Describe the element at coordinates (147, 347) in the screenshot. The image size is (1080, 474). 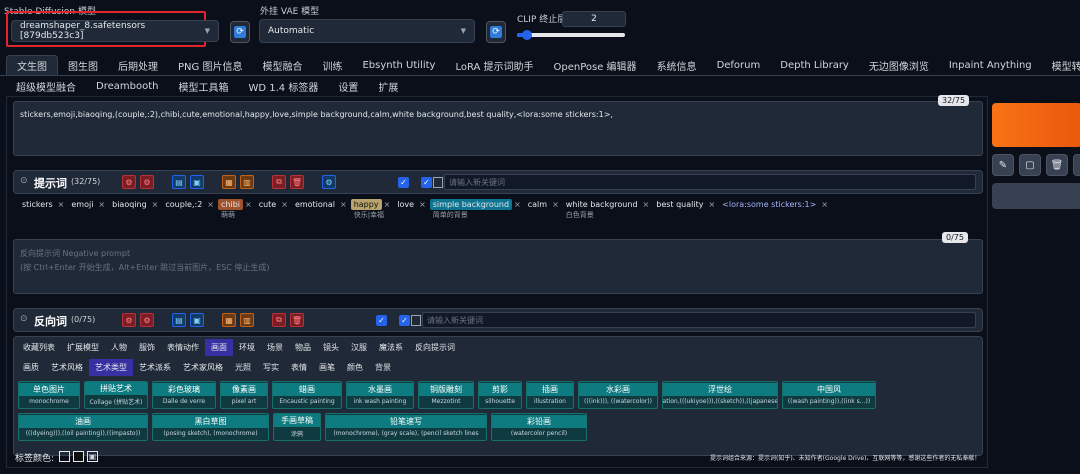
I see `category-tab: 服饰` at that location.